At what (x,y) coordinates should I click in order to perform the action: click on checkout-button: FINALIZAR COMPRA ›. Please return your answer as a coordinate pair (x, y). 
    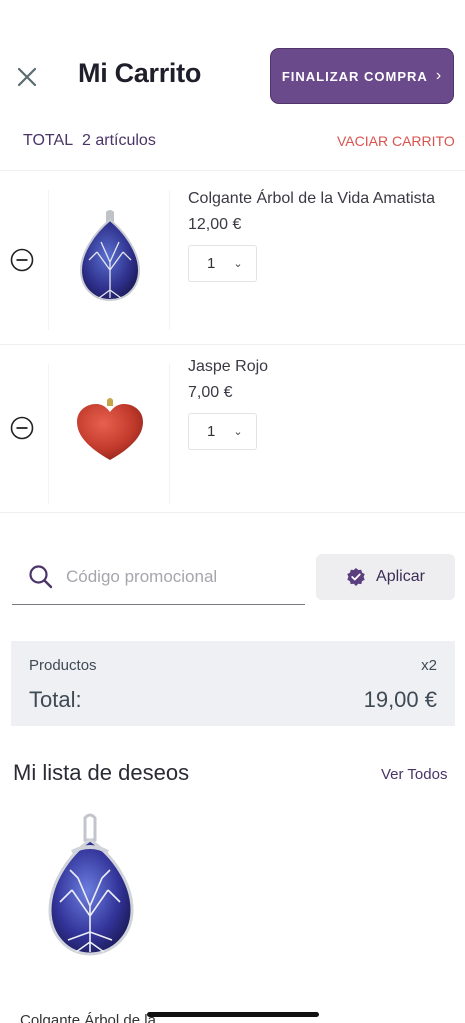
    Looking at the image, I should click on (362, 76).